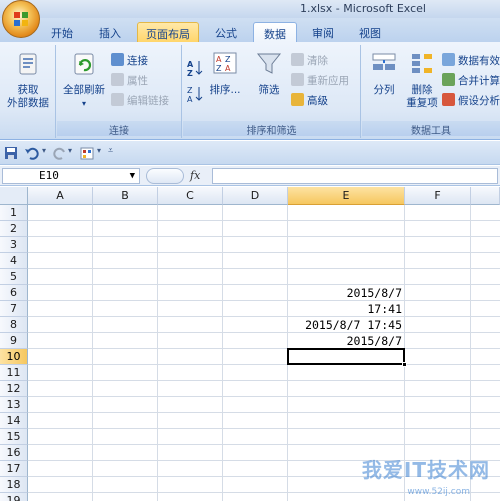  Describe the element at coordinates (28, 64) in the screenshot. I see `database-icon` at that location.